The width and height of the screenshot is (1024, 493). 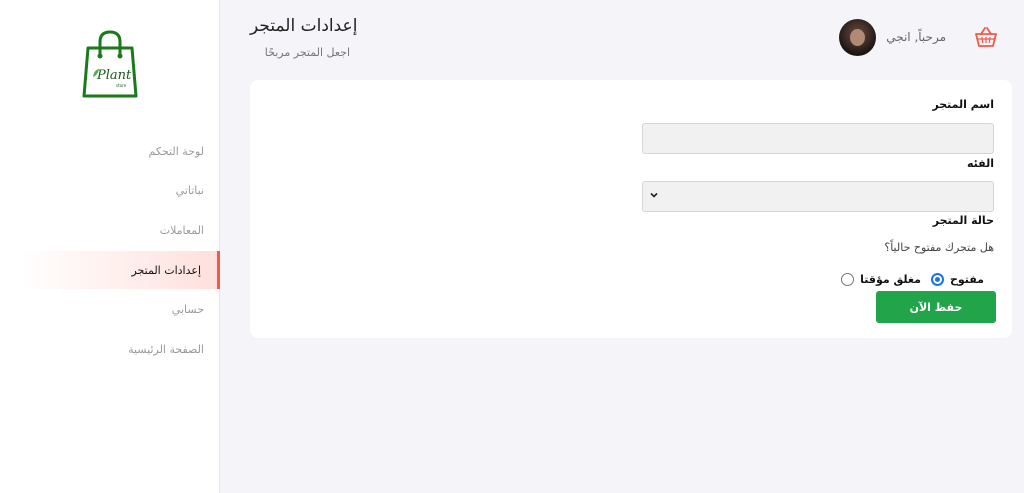 What do you see at coordinates (963, 220) in the screenshot?
I see `store-status-label: حالة المتجر` at bounding box center [963, 220].